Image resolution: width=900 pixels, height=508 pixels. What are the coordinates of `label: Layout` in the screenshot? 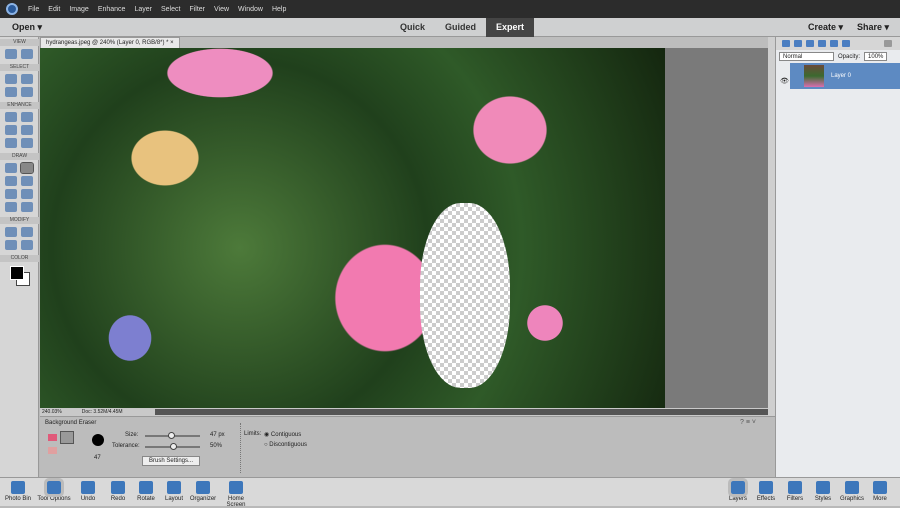 It's located at (173, 499).